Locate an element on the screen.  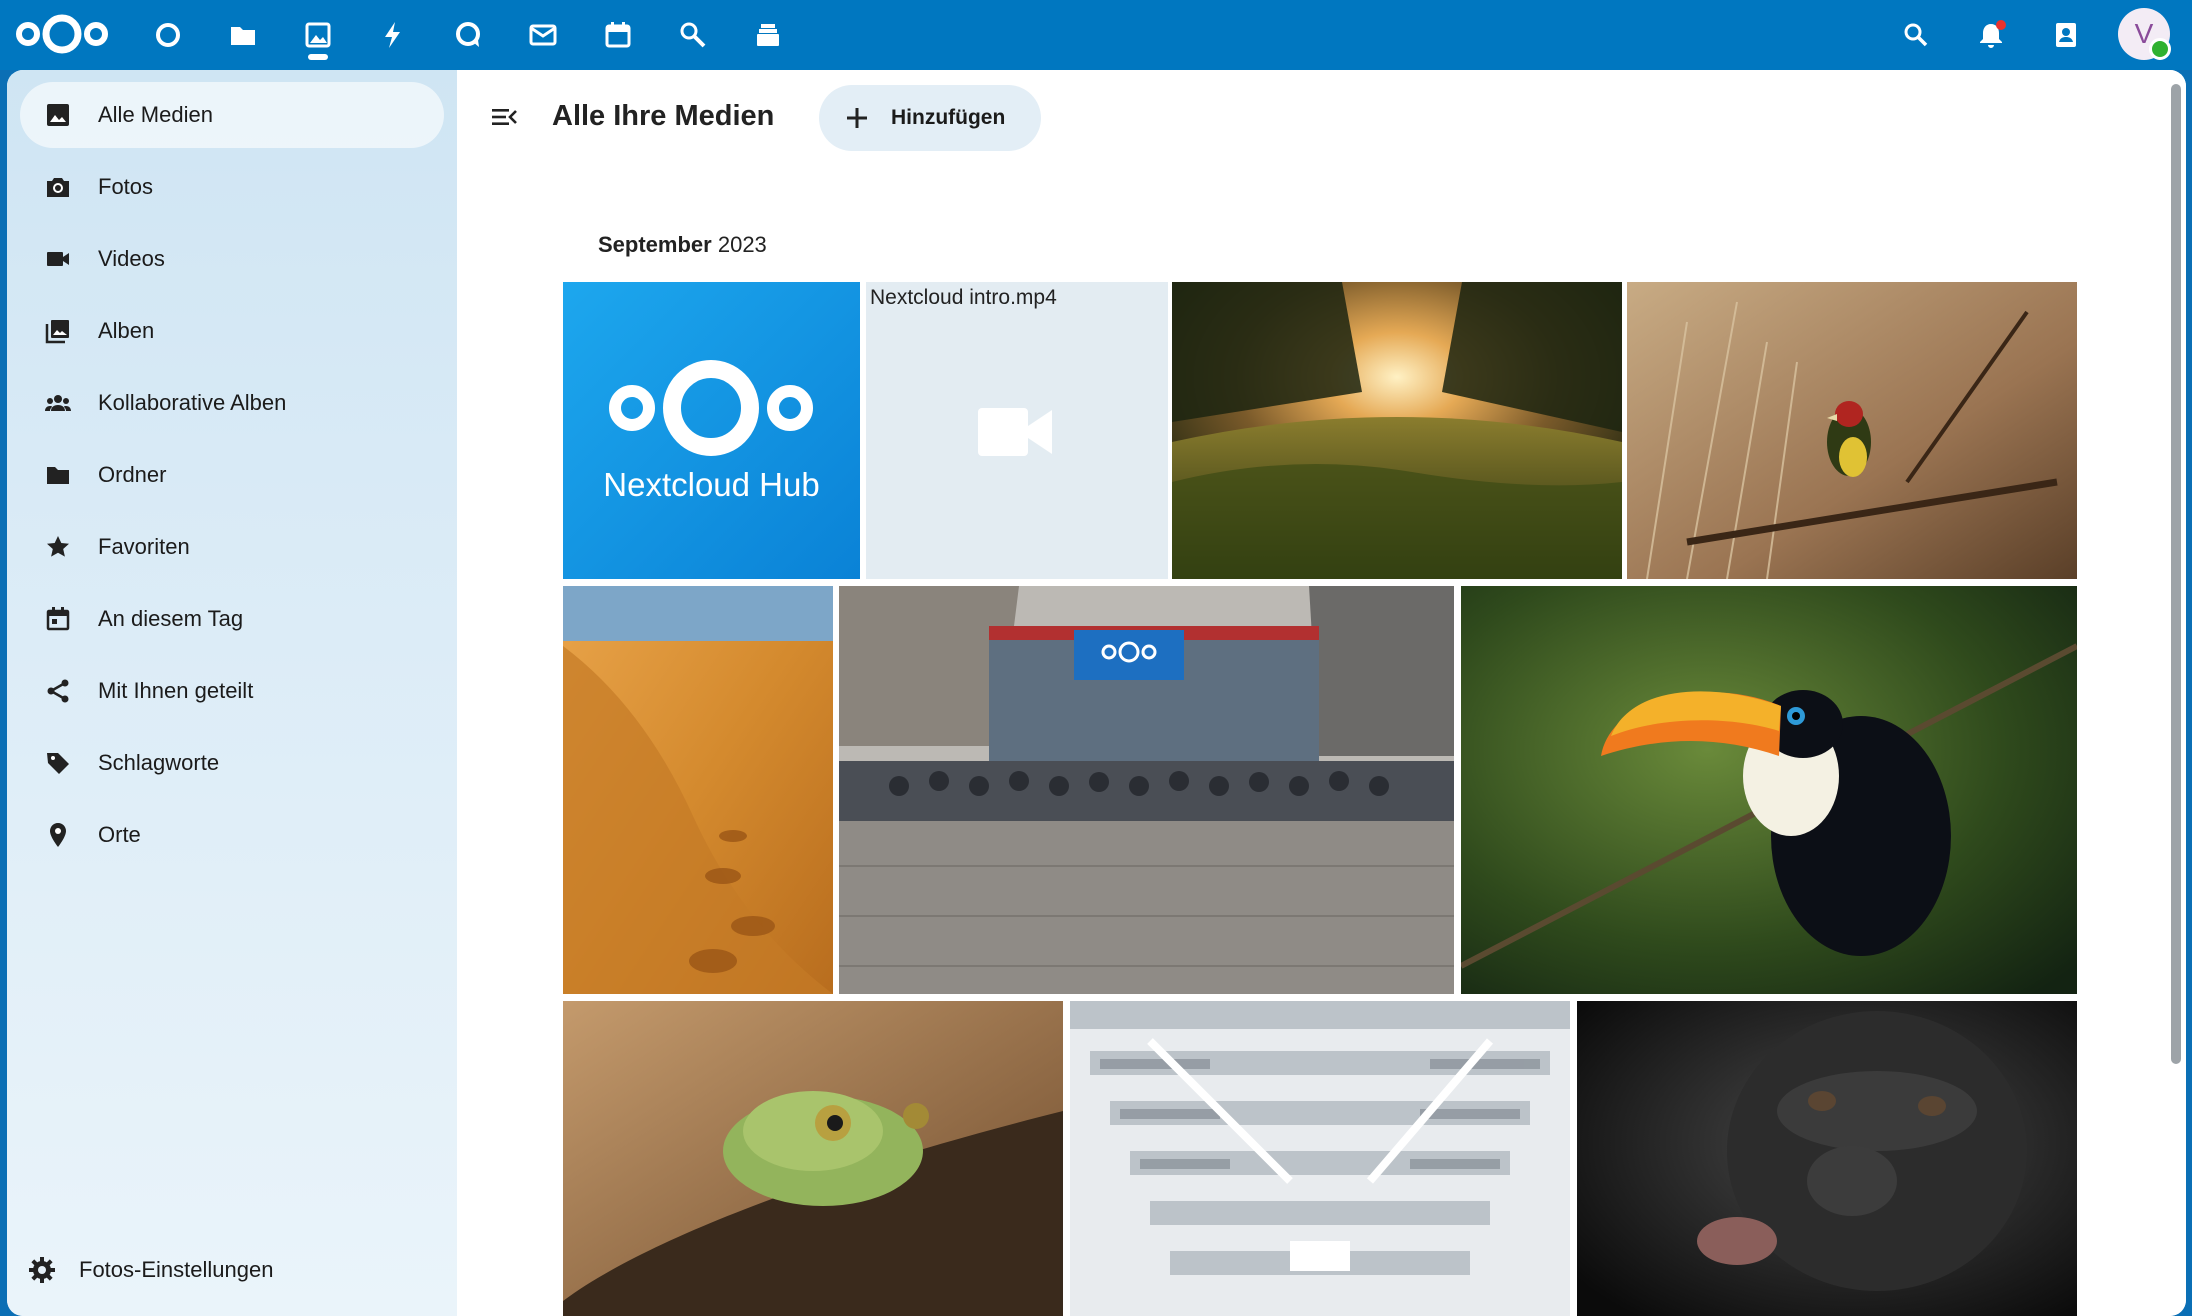
sidebar-item-videos: Videos is located at coordinates (232, 259).